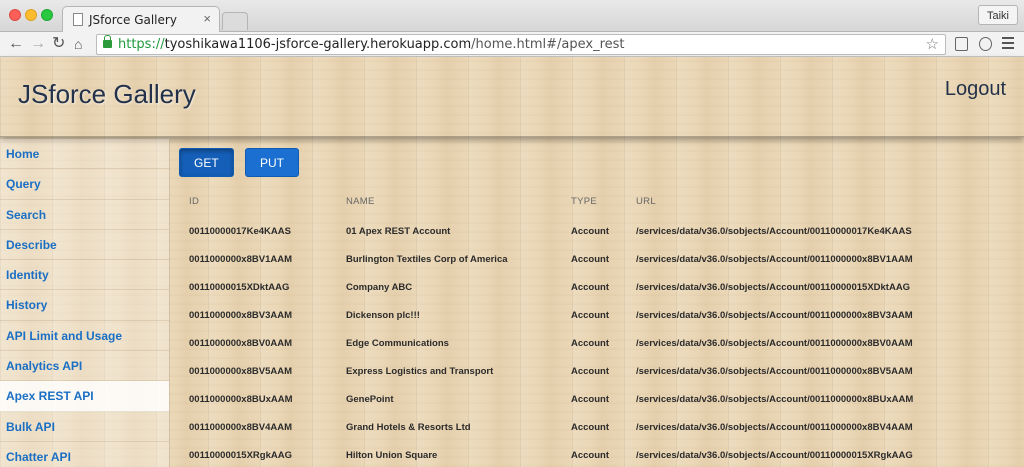  What do you see at coordinates (370, 399) in the screenshot?
I see `cell-name: GenePoint` at bounding box center [370, 399].